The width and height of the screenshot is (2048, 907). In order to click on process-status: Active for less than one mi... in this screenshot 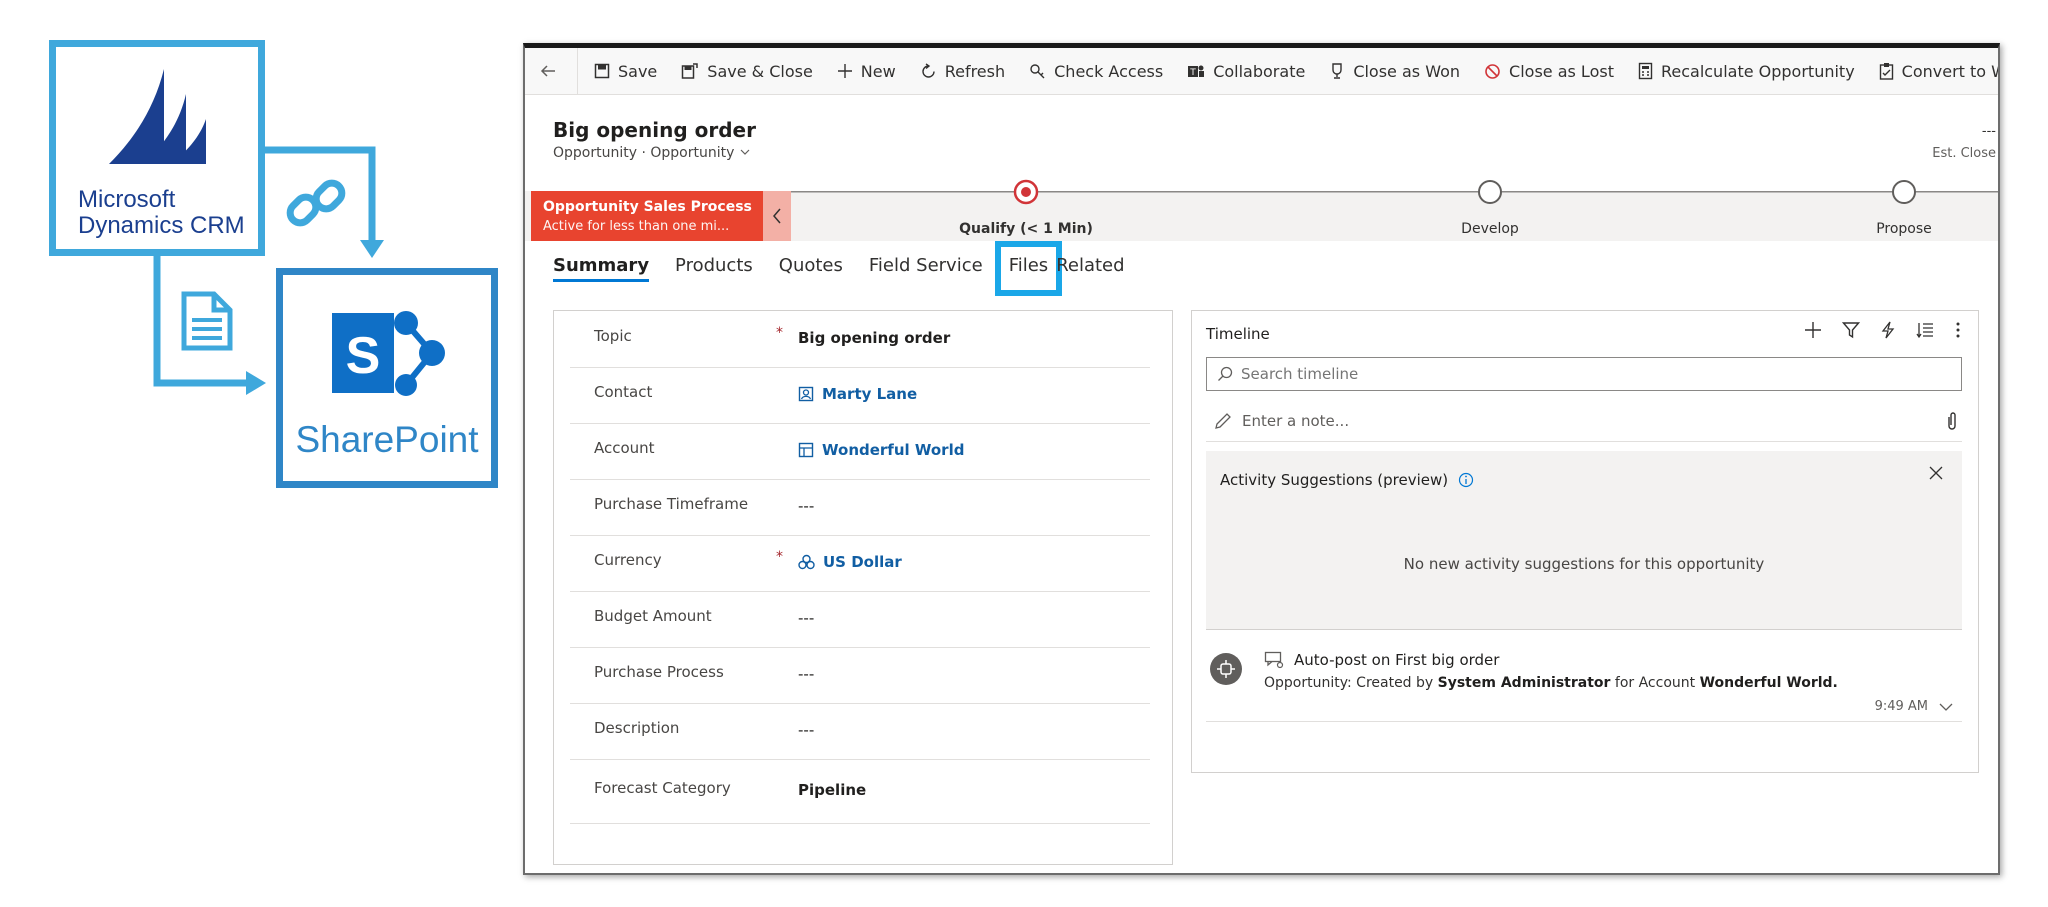, I will do `click(636, 226)`.